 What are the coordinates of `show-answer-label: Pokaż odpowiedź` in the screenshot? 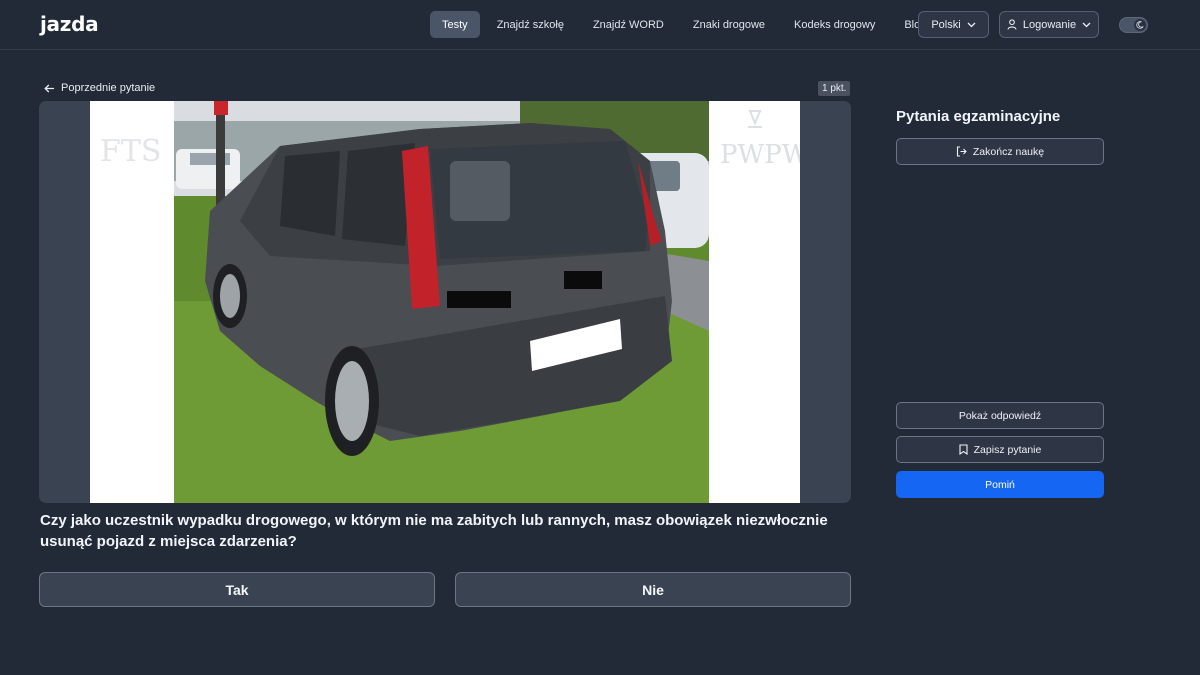 It's located at (1000, 415).